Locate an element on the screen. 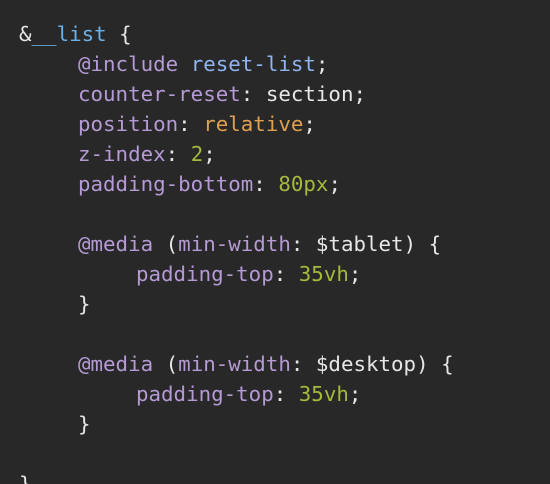  code-line-14: } is located at coordinates (275, 424).